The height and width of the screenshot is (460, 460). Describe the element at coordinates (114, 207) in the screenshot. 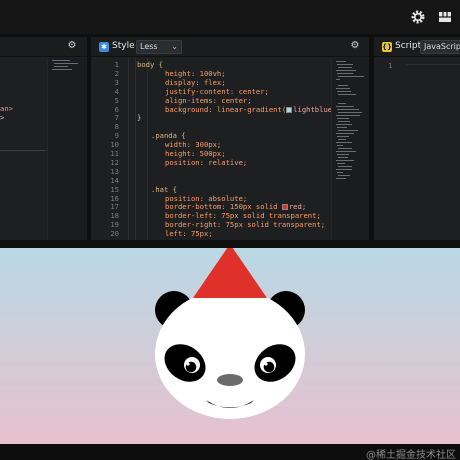

I see `line-number: 17` at that location.